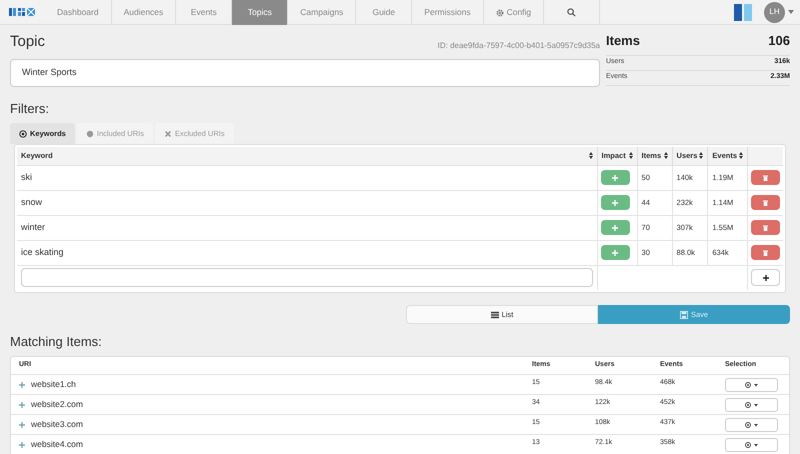  What do you see at coordinates (260, 12) in the screenshot?
I see `nav-tab: Topics` at bounding box center [260, 12].